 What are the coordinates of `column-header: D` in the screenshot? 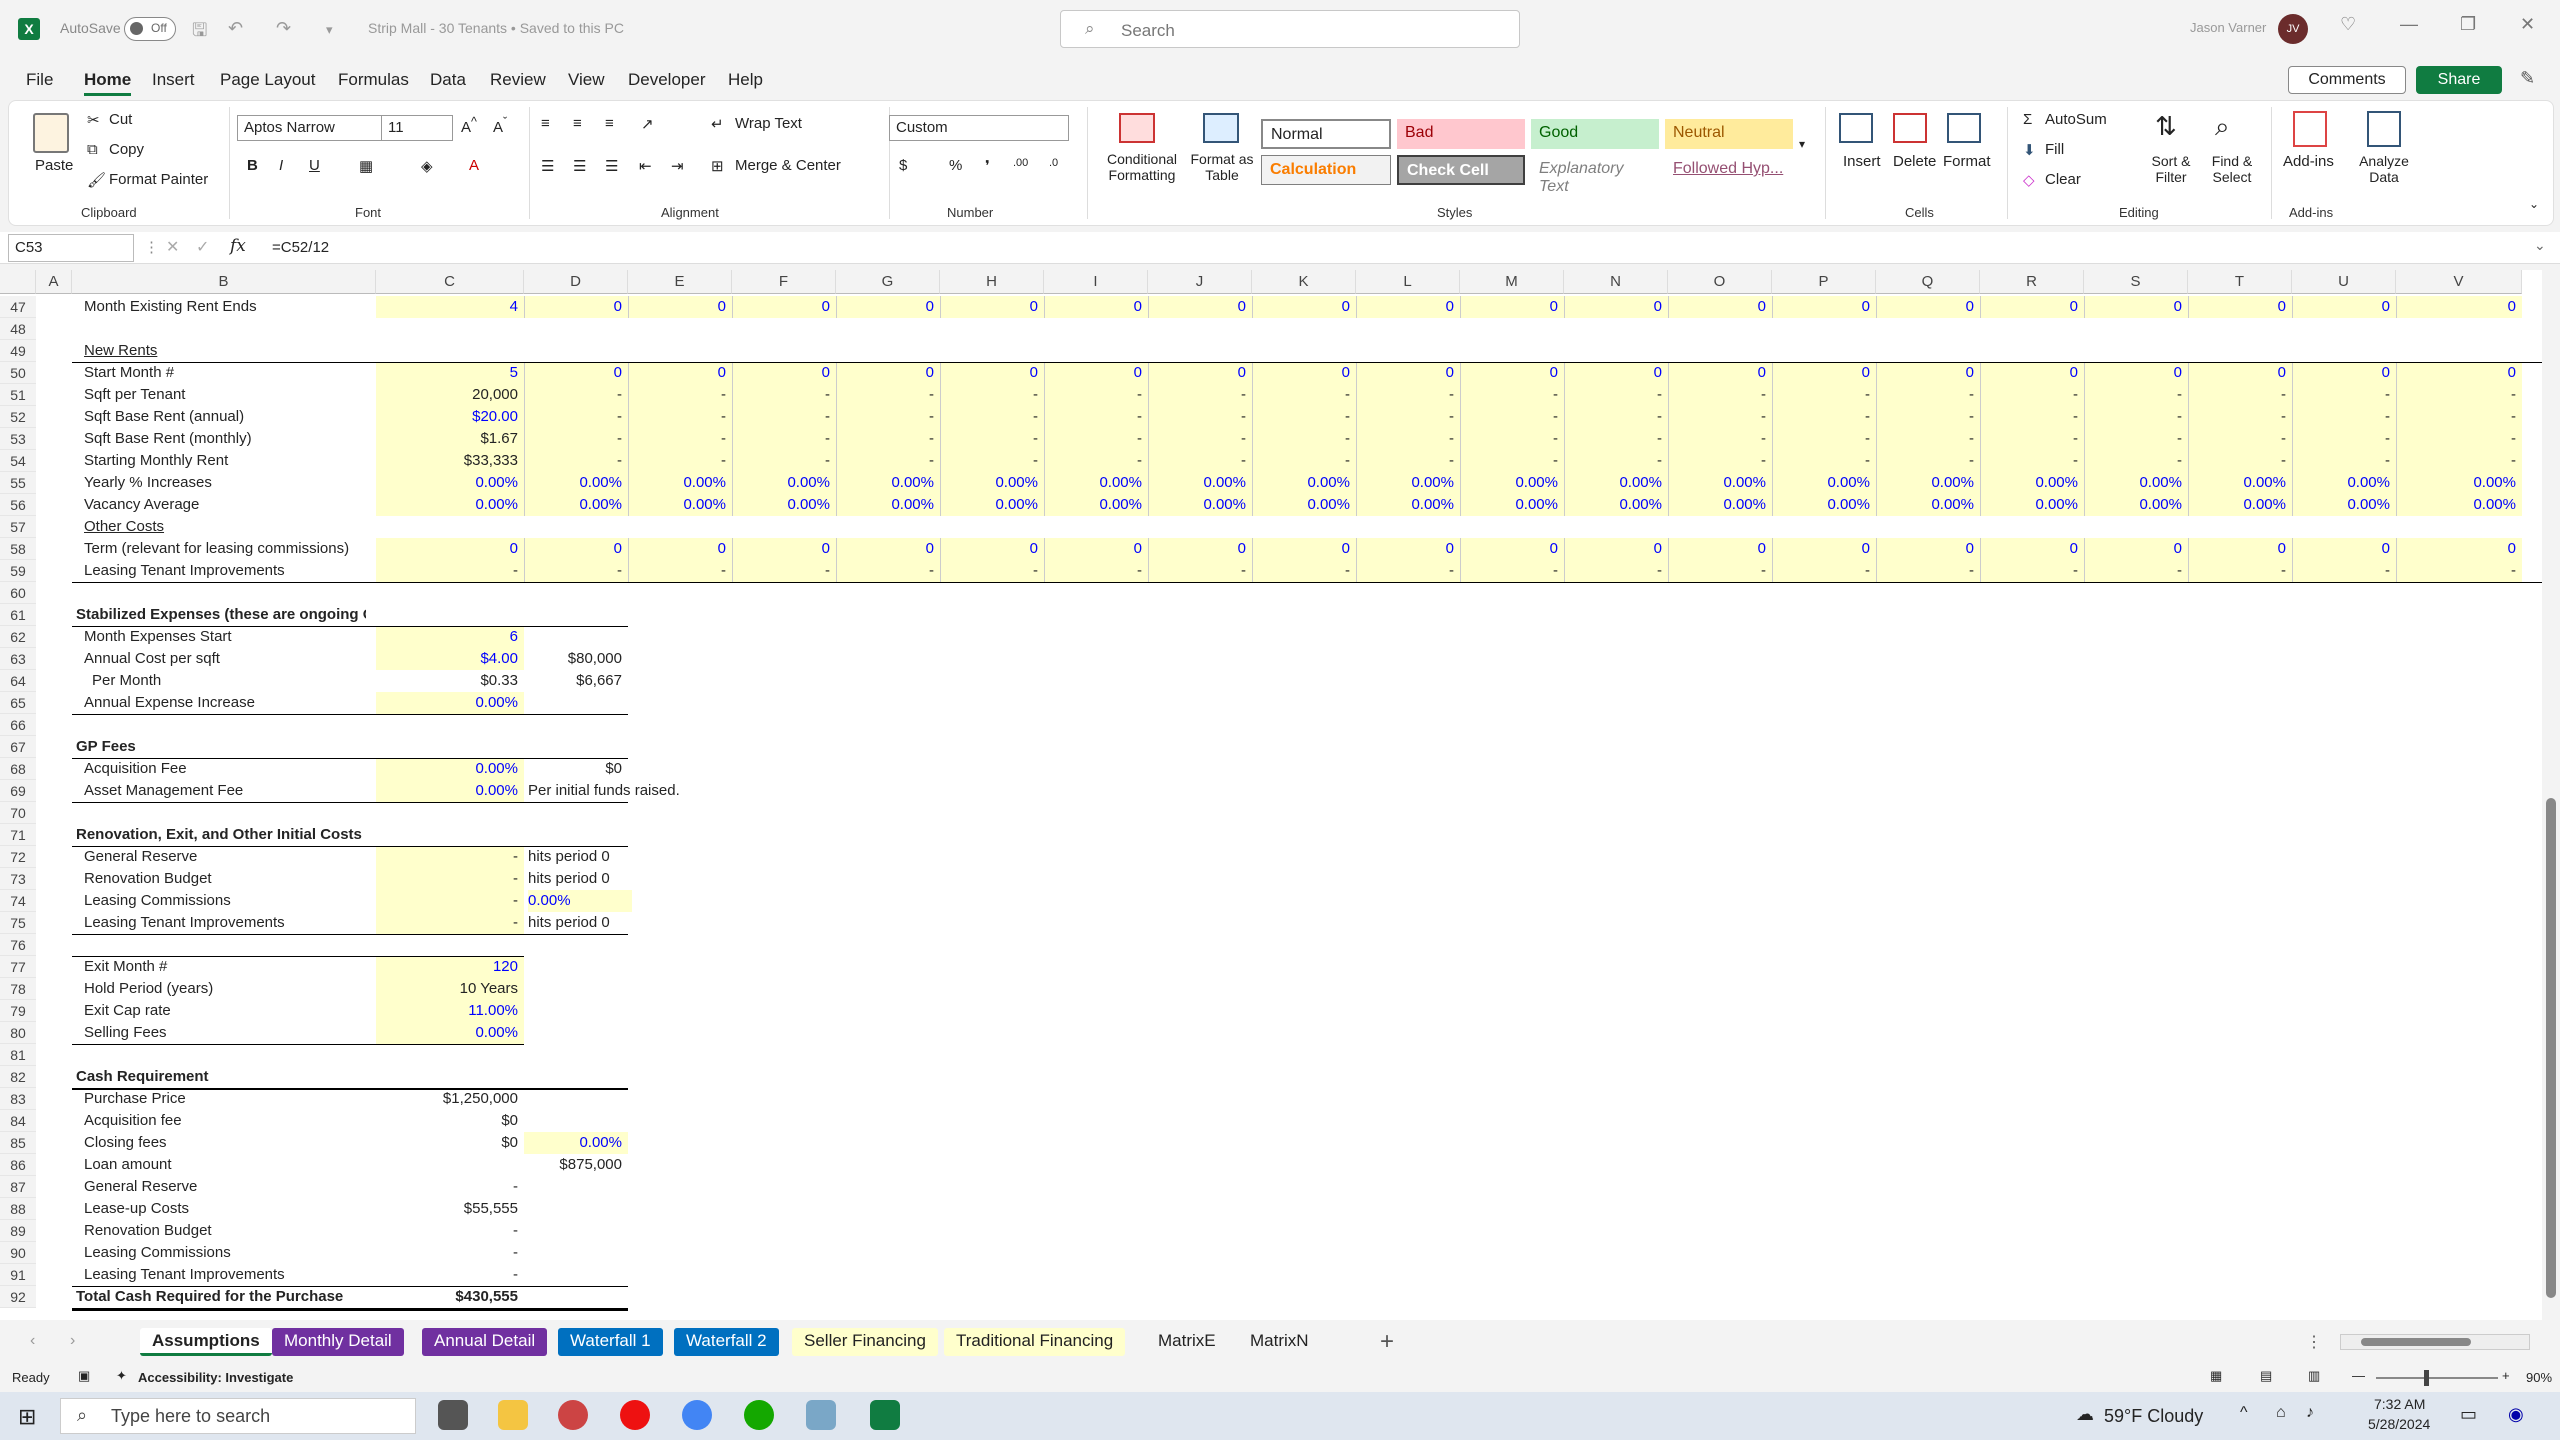 It's located at (576, 282).